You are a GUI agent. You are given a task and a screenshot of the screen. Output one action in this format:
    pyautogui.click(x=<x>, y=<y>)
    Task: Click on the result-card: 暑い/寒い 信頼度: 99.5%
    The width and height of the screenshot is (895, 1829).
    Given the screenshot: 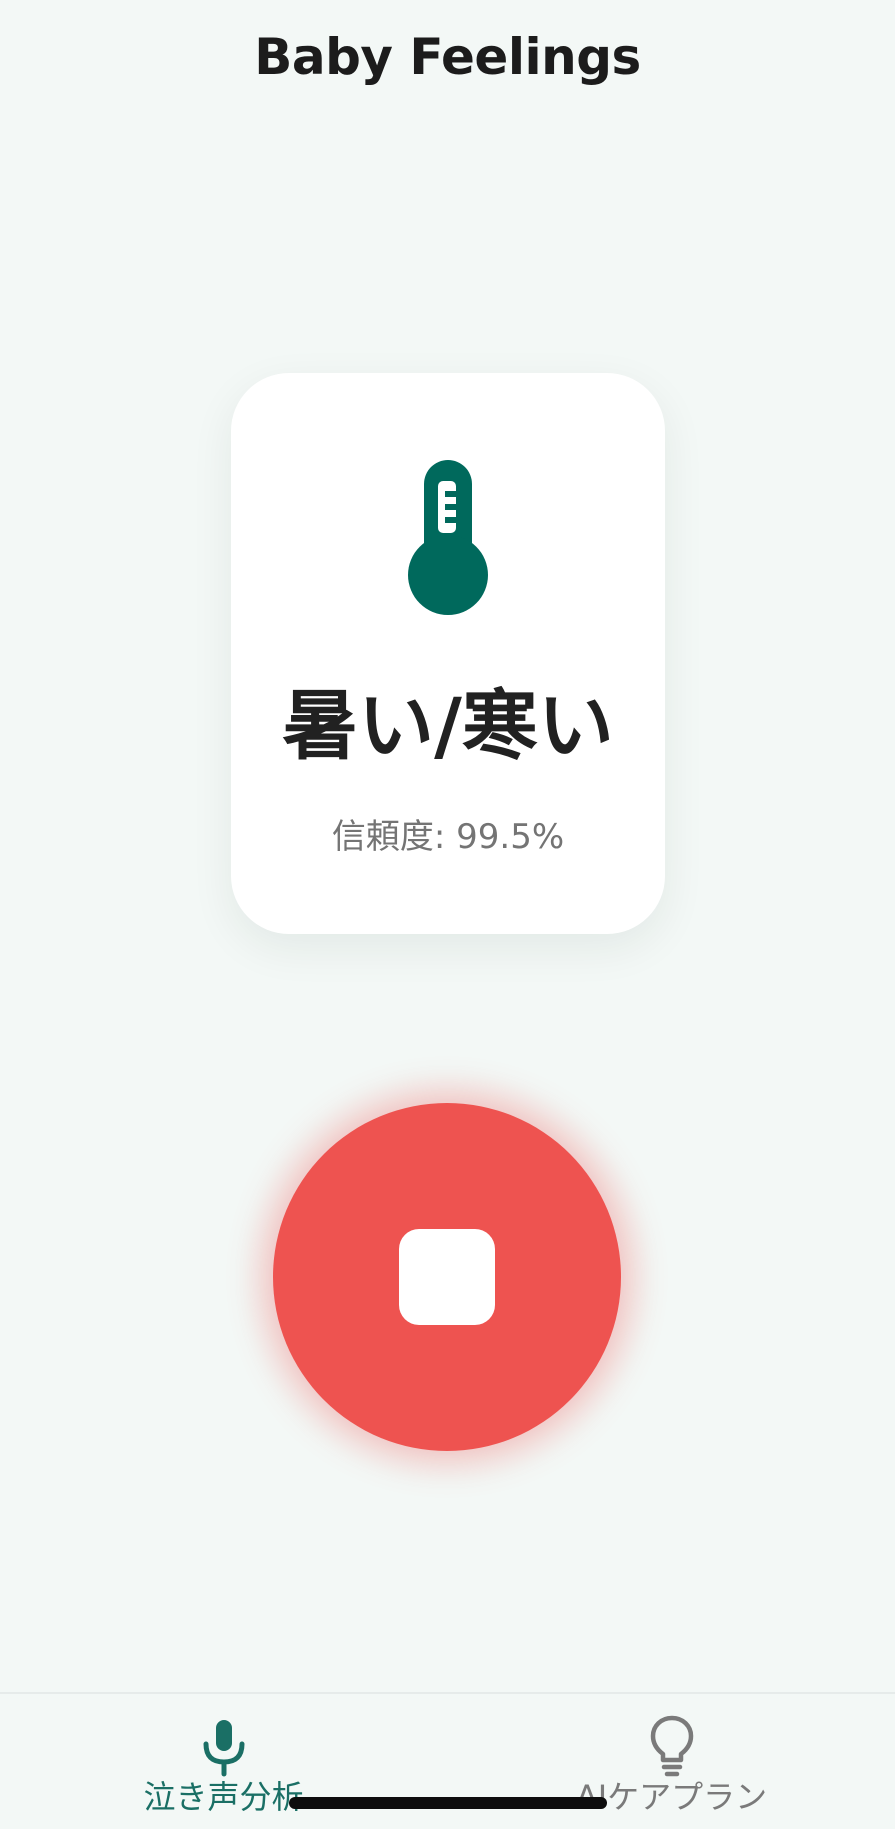 What is the action you would take?
    pyautogui.click(x=448, y=653)
    